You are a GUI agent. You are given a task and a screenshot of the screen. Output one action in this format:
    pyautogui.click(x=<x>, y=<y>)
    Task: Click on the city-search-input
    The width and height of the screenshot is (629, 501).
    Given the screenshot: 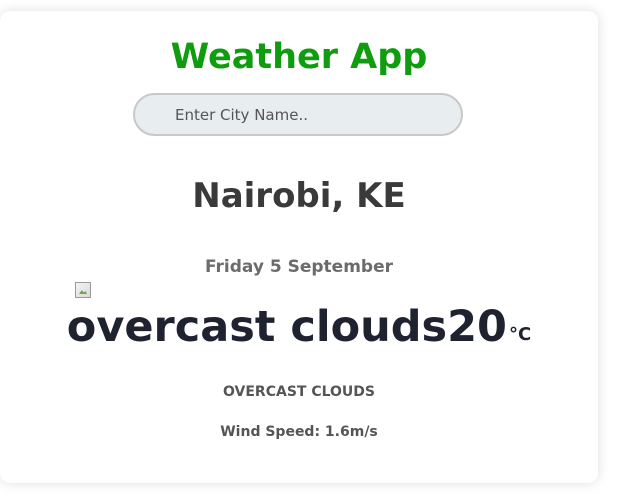 What is the action you would take?
    pyautogui.click(x=298, y=114)
    